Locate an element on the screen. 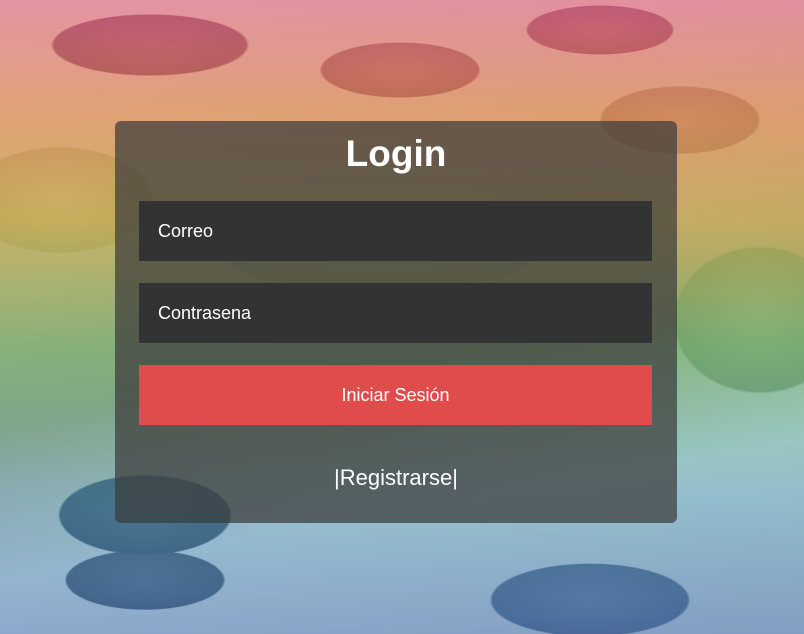 The width and height of the screenshot is (804, 634). register-link: |Registrarse| is located at coordinates (396, 478).